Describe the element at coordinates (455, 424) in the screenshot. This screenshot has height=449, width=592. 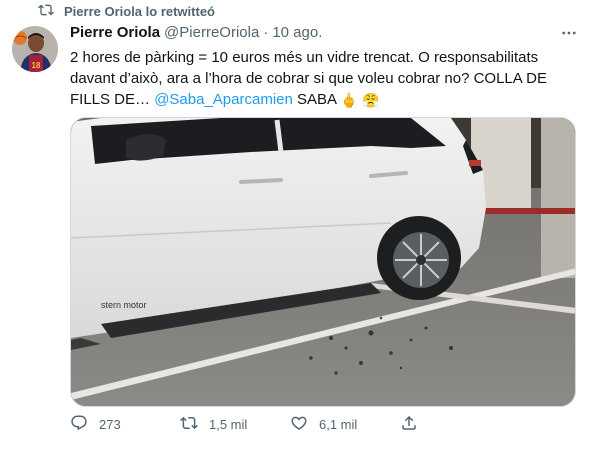
I see `share-button` at that location.